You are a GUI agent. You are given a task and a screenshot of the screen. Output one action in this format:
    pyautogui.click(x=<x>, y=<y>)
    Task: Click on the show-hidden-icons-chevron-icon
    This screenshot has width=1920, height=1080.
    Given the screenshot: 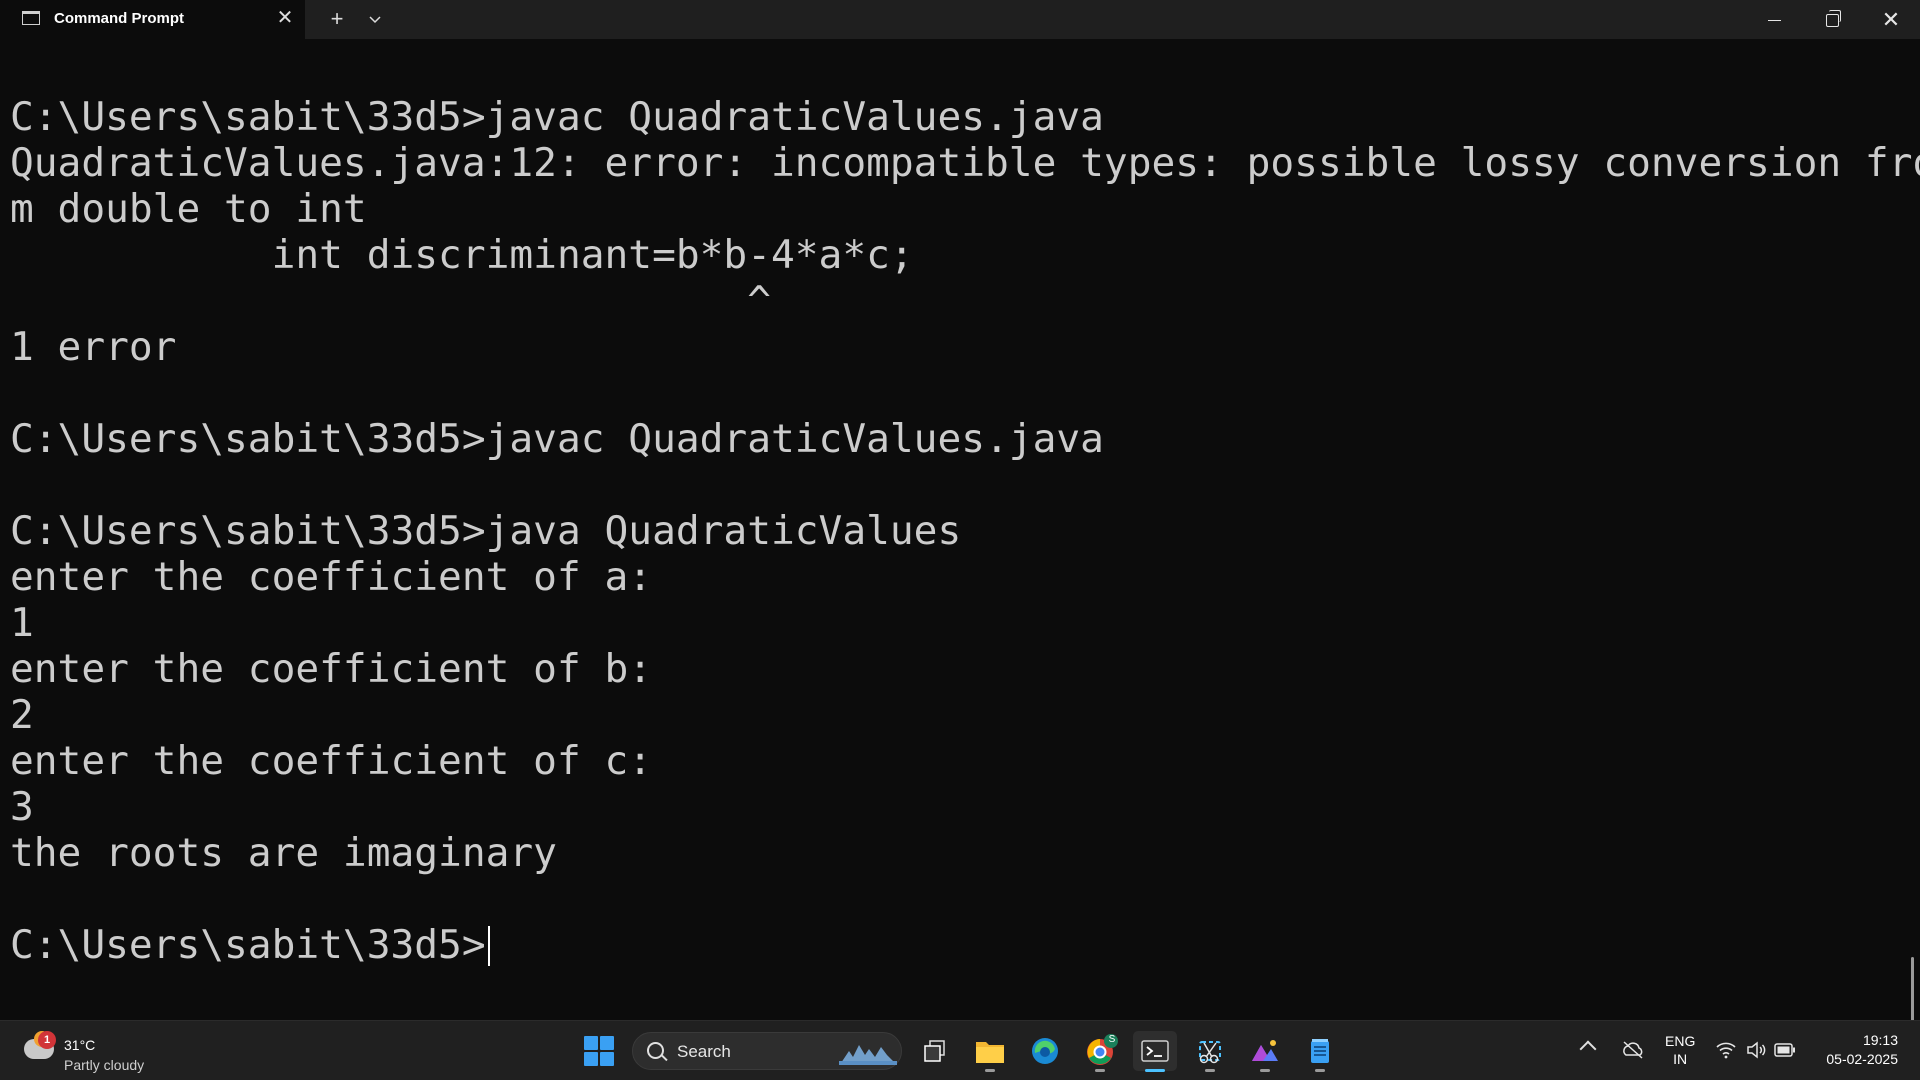 What is the action you would take?
    pyautogui.click(x=1588, y=1049)
    